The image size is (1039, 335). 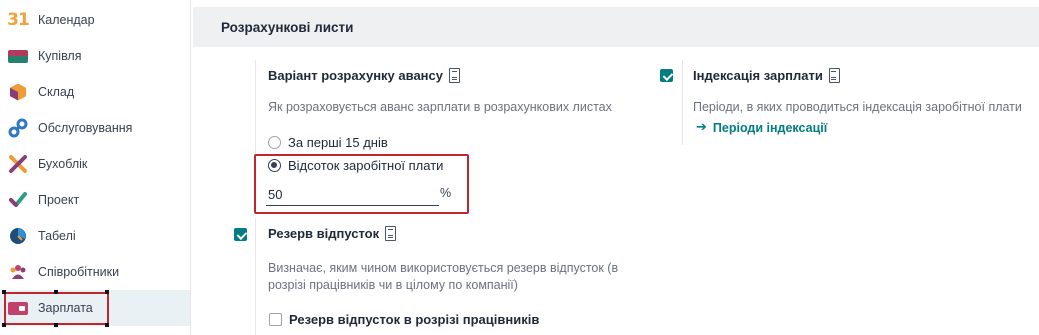 I want to click on advance-title-text: Варіант розрахунку авансу, so click(x=355, y=75).